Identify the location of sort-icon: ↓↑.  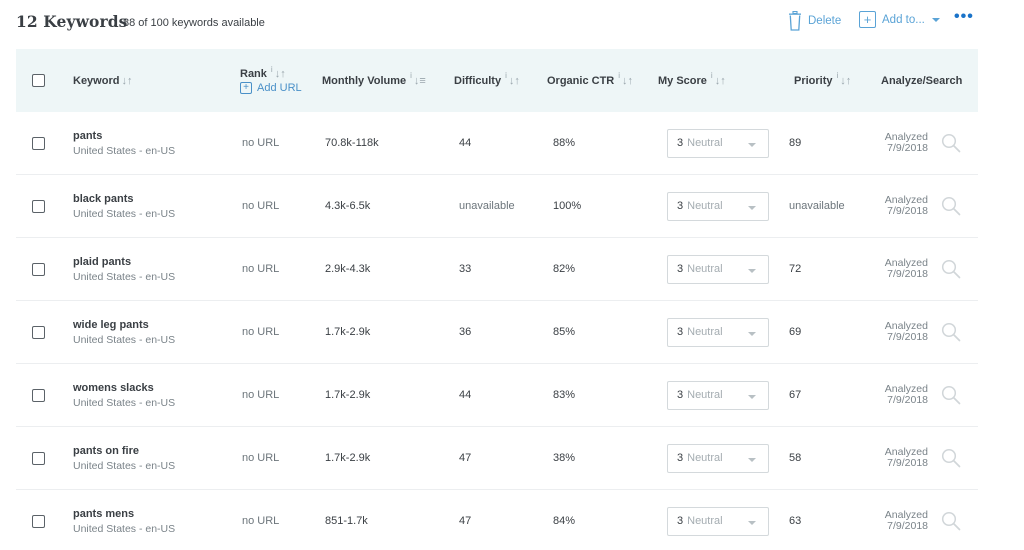
(514, 80).